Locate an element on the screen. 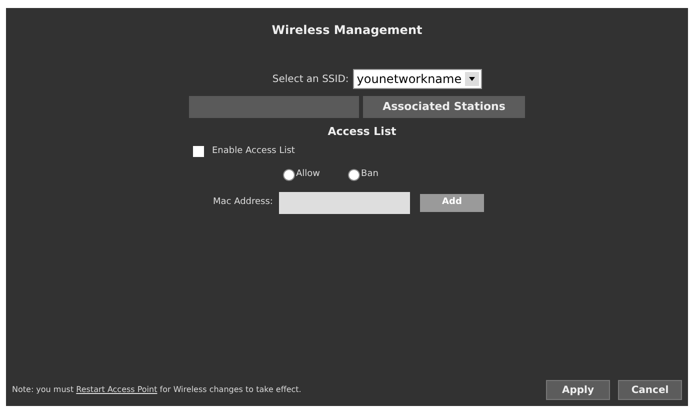 Image resolution: width=692 pixels, height=409 pixels. mac-address-field is located at coordinates (344, 203).